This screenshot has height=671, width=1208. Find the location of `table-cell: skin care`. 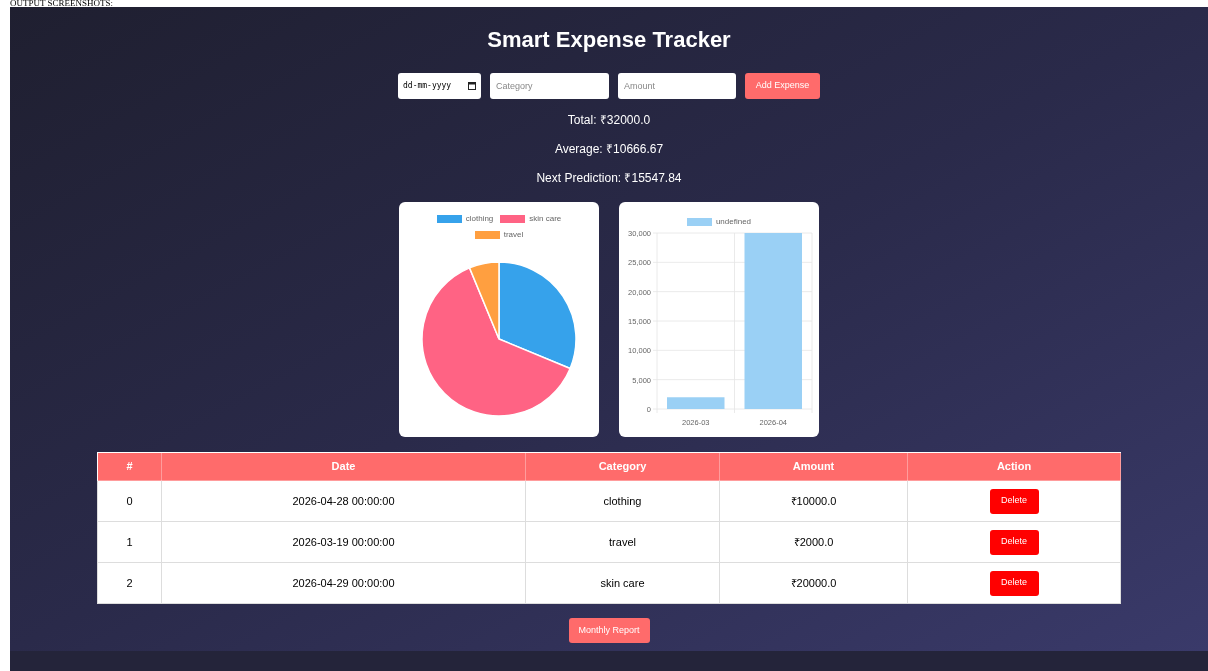

table-cell: skin care is located at coordinates (622, 583).